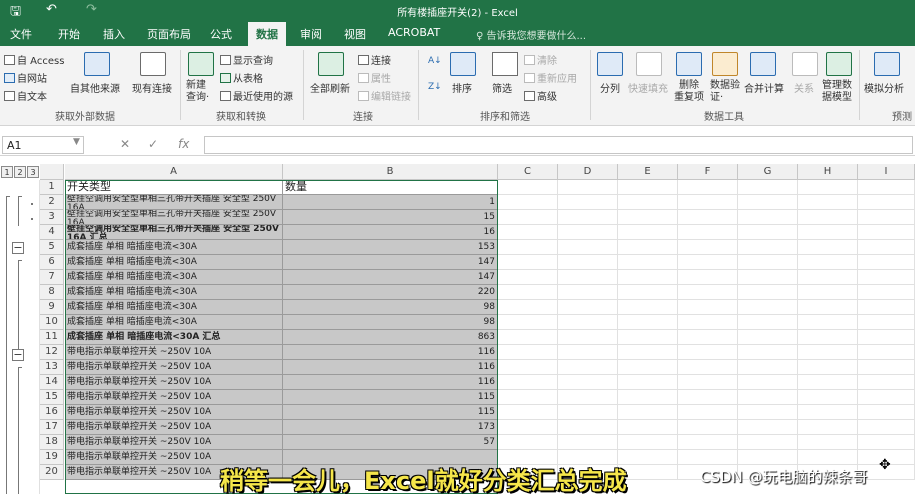  What do you see at coordinates (52, 457) in the screenshot?
I see `row-header: 19` at bounding box center [52, 457].